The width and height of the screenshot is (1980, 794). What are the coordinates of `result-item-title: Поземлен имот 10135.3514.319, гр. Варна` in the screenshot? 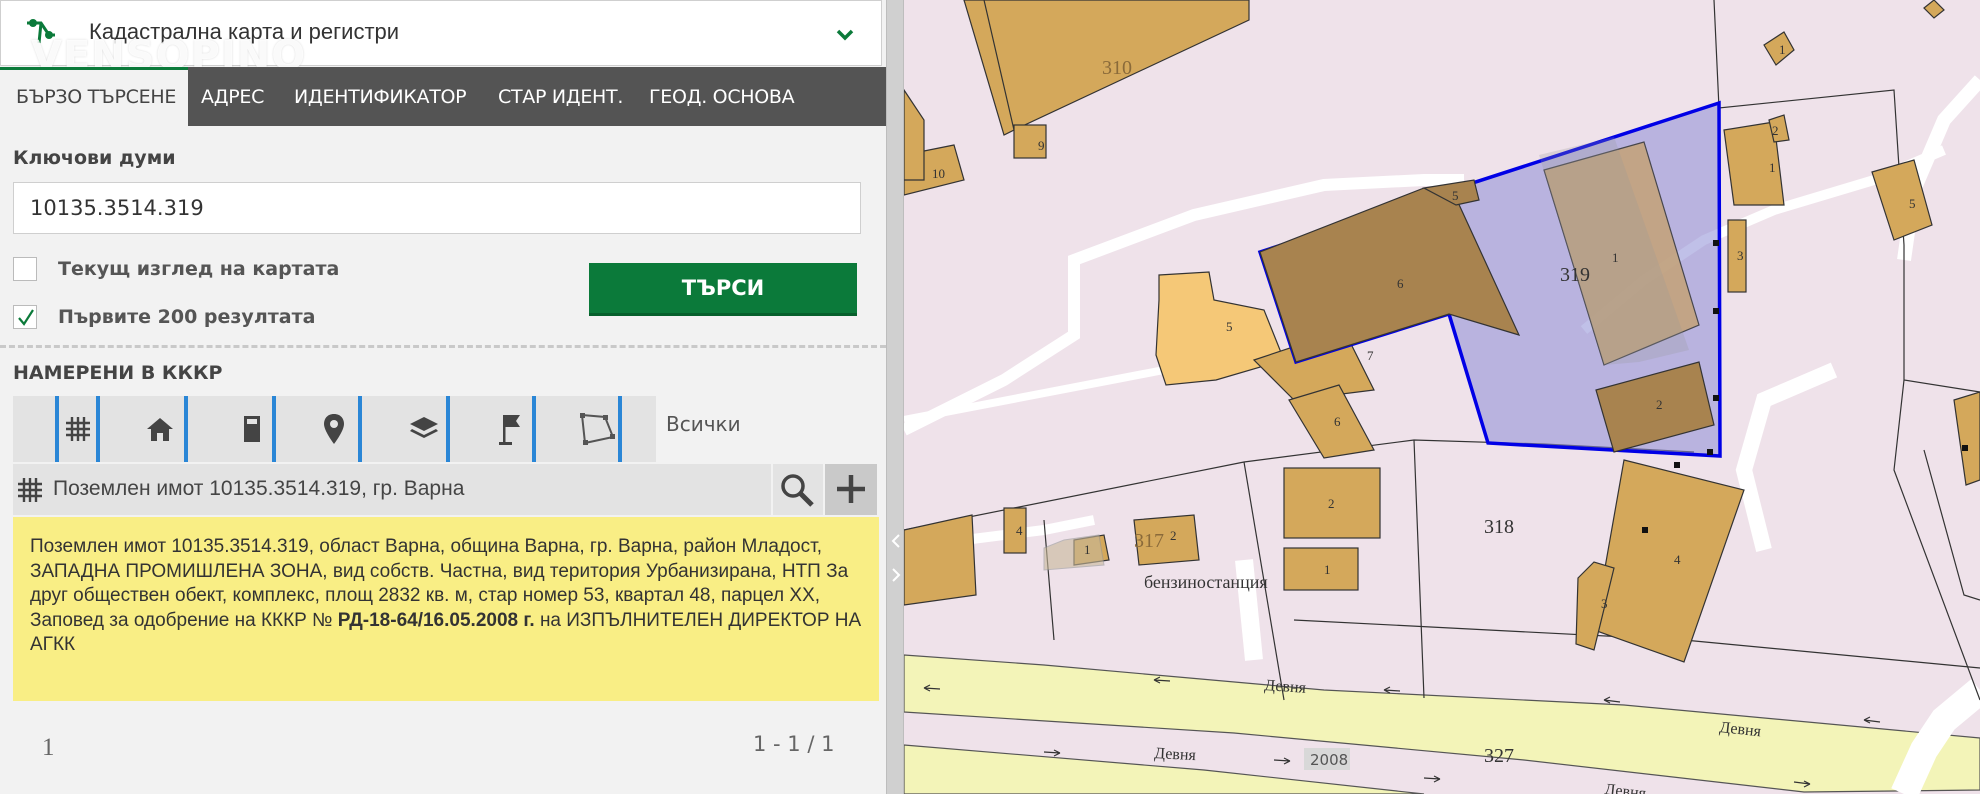 It's located at (259, 488).